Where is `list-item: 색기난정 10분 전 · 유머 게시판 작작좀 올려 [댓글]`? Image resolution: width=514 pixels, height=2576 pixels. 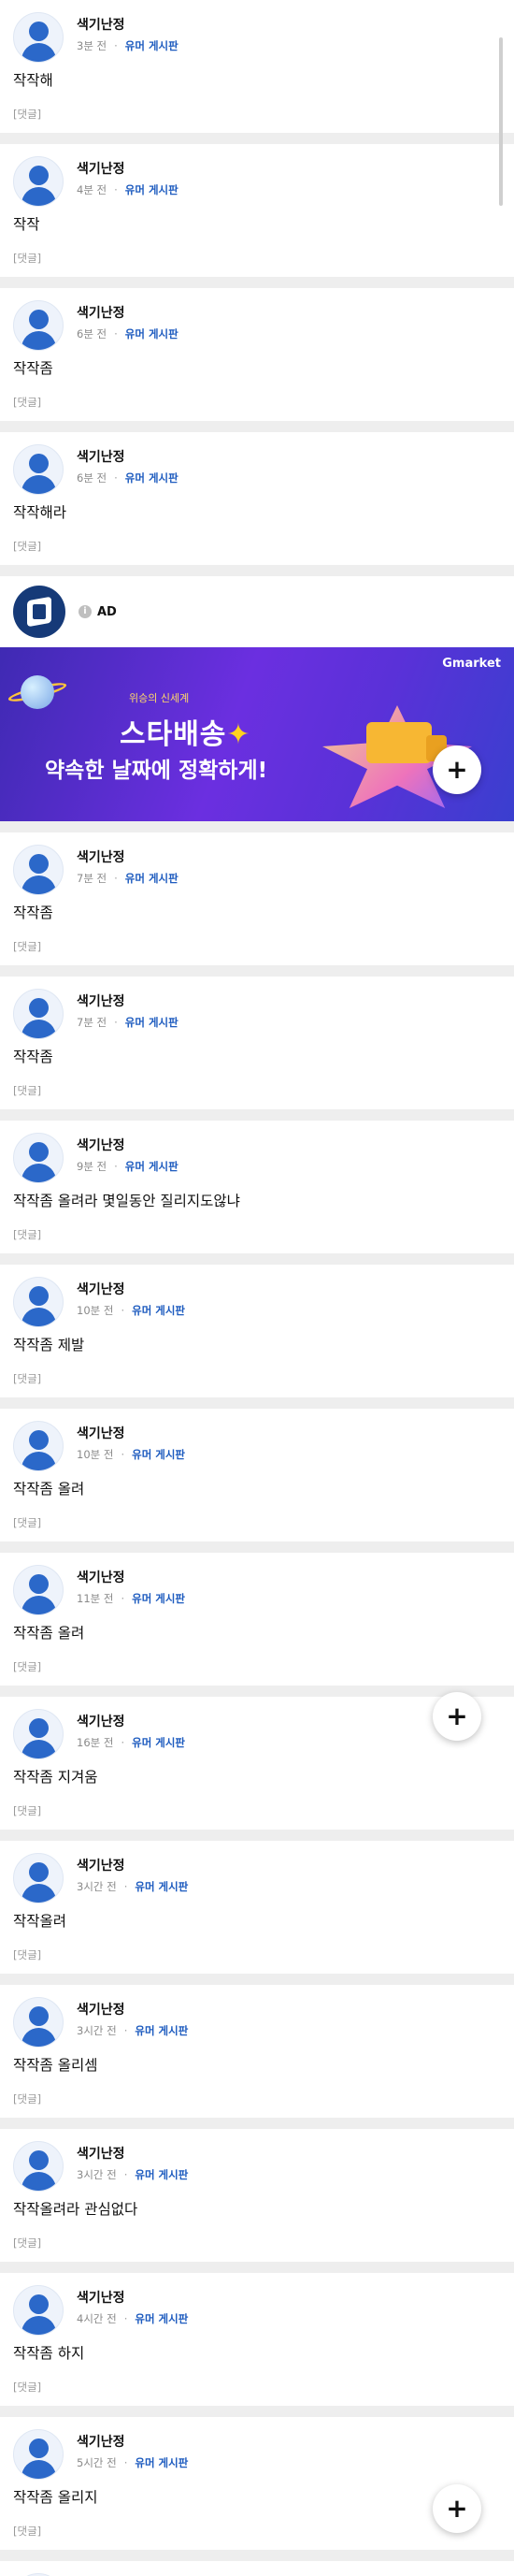 list-item: 색기난정 10분 전 · 유머 게시판 작작좀 올려 [댓글] is located at coordinates (257, 1481).